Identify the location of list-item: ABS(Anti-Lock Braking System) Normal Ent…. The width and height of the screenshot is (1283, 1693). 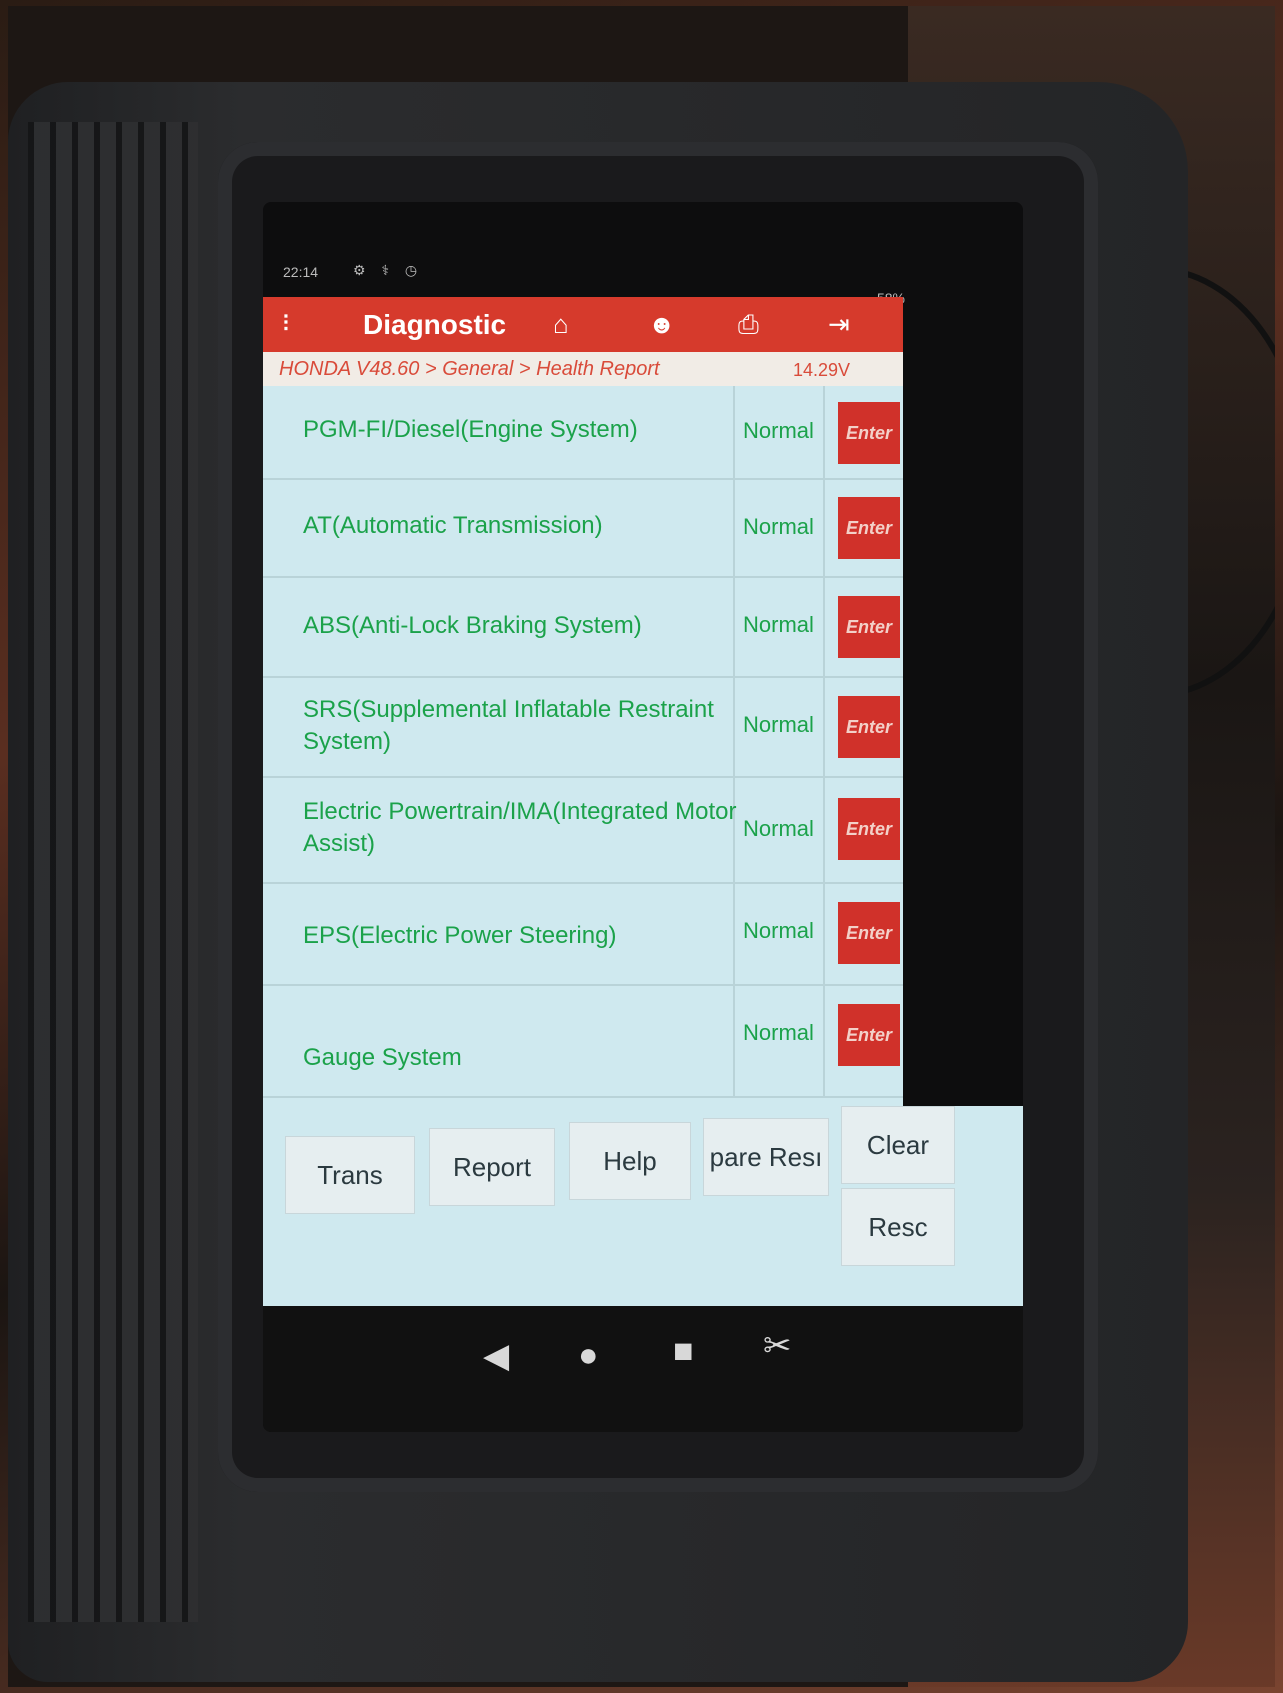
(583, 628).